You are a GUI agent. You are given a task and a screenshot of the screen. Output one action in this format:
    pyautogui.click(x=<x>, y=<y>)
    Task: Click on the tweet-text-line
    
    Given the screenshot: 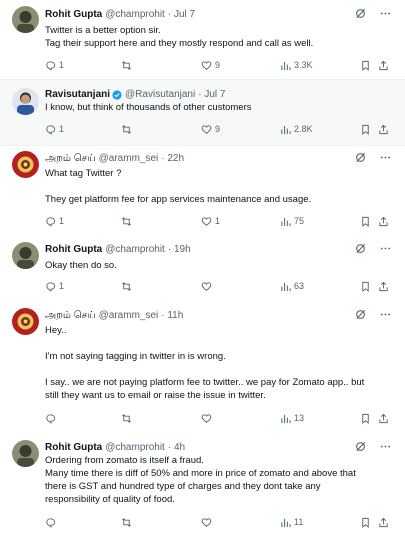 What is the action you would take?
    pyautogui.click(x=218, y=186)
    